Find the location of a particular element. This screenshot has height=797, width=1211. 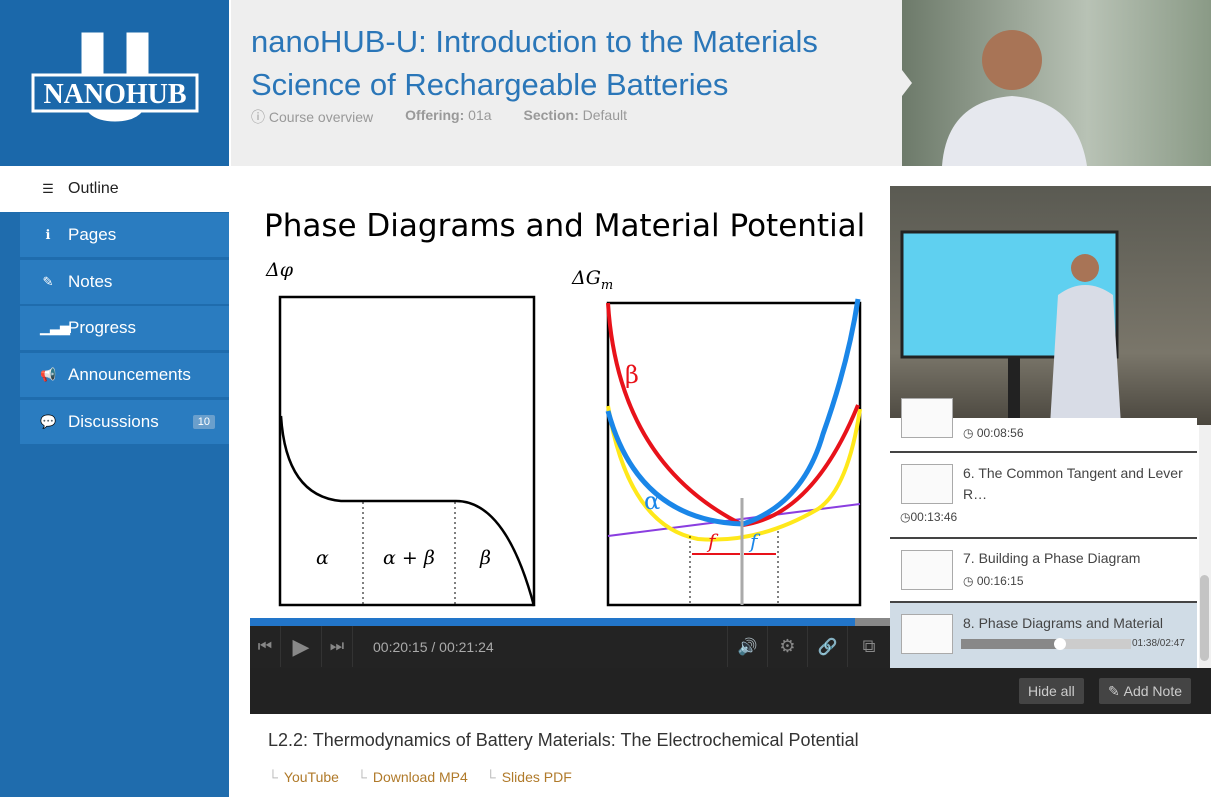

link-icon: 🔗 is located at coordinates (827, 647).